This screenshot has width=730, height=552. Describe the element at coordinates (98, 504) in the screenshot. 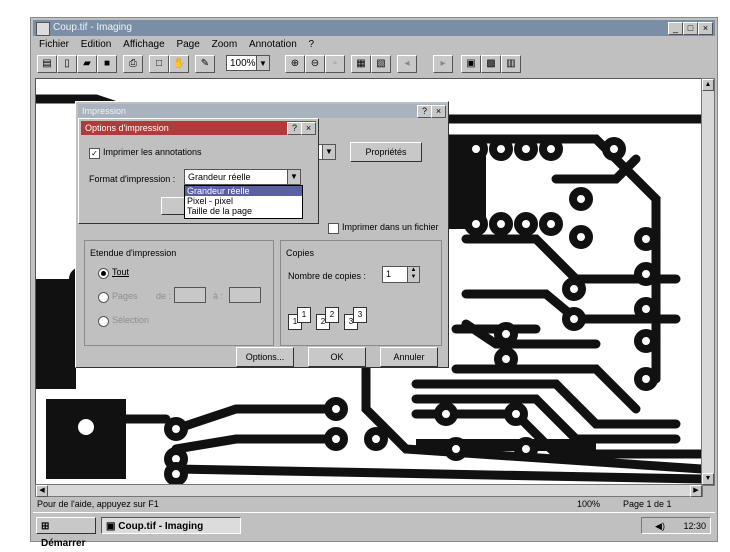

I see `status-help-text: Pour de l'aide, appuyez sur F1` at that location.